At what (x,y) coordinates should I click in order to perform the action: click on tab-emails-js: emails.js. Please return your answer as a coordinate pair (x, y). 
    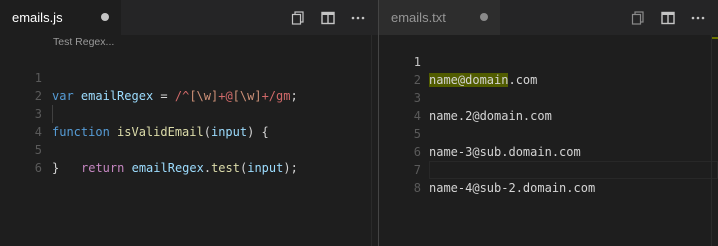
    Looking at the image, I should click on (60, 17).